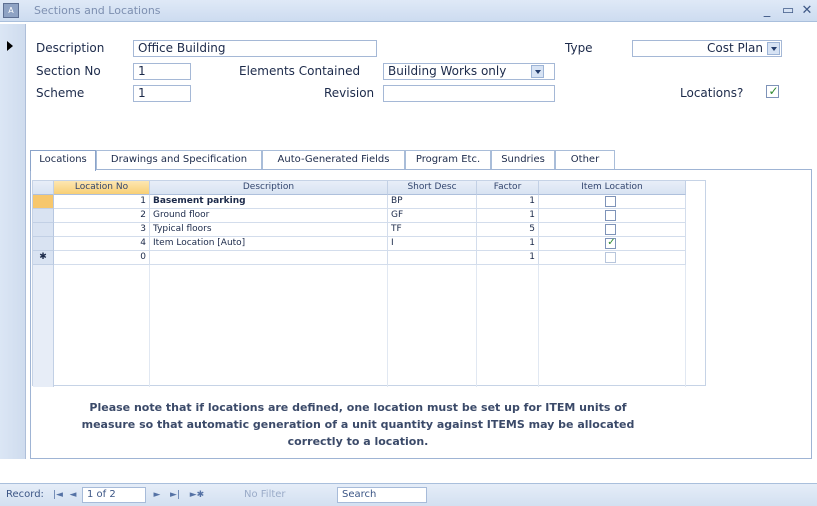 The image size is (817, 506). Describe the element at coordinates (102, 230) in the screenshot. I see `cell-location-no: 3` at that location.